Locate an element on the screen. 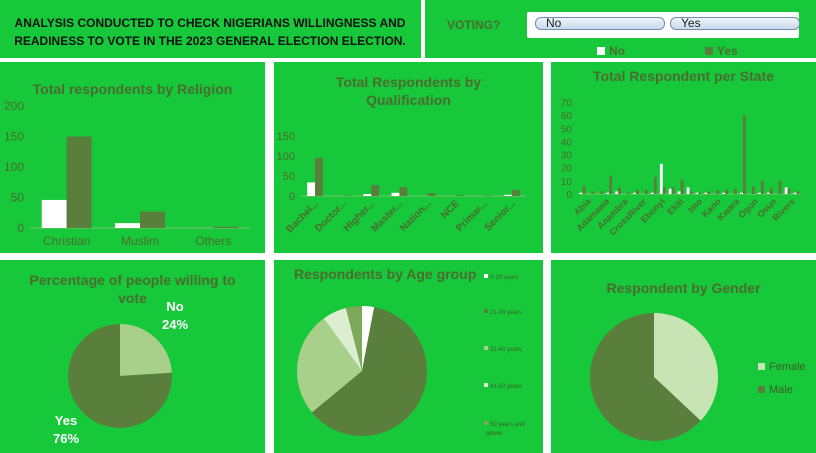 This screenshot has height=453, width=816. legend-swatch-yes is located at coordinates (709, 51).